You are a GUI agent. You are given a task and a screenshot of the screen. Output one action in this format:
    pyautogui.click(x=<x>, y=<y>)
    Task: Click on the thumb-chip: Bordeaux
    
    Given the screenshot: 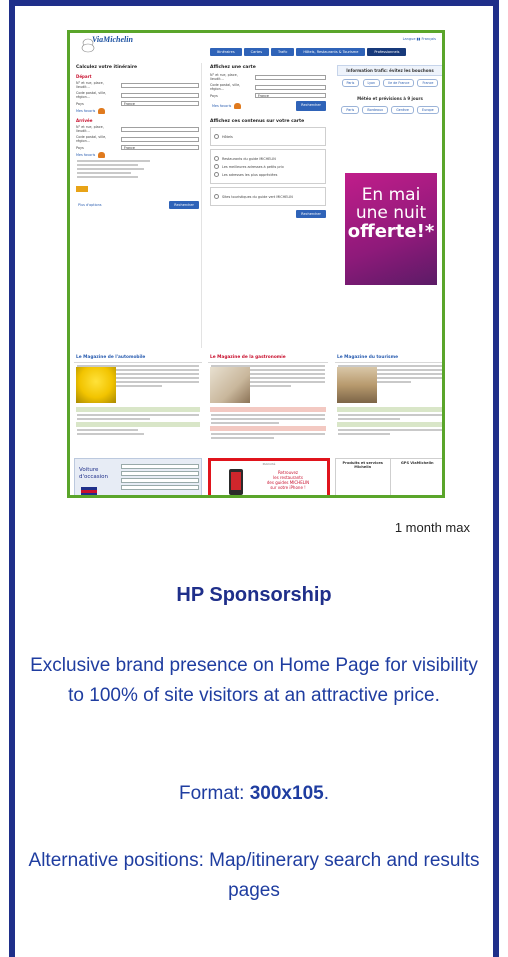 What is the action you would take?
    pyautogui.click(x=375, y=110)
    